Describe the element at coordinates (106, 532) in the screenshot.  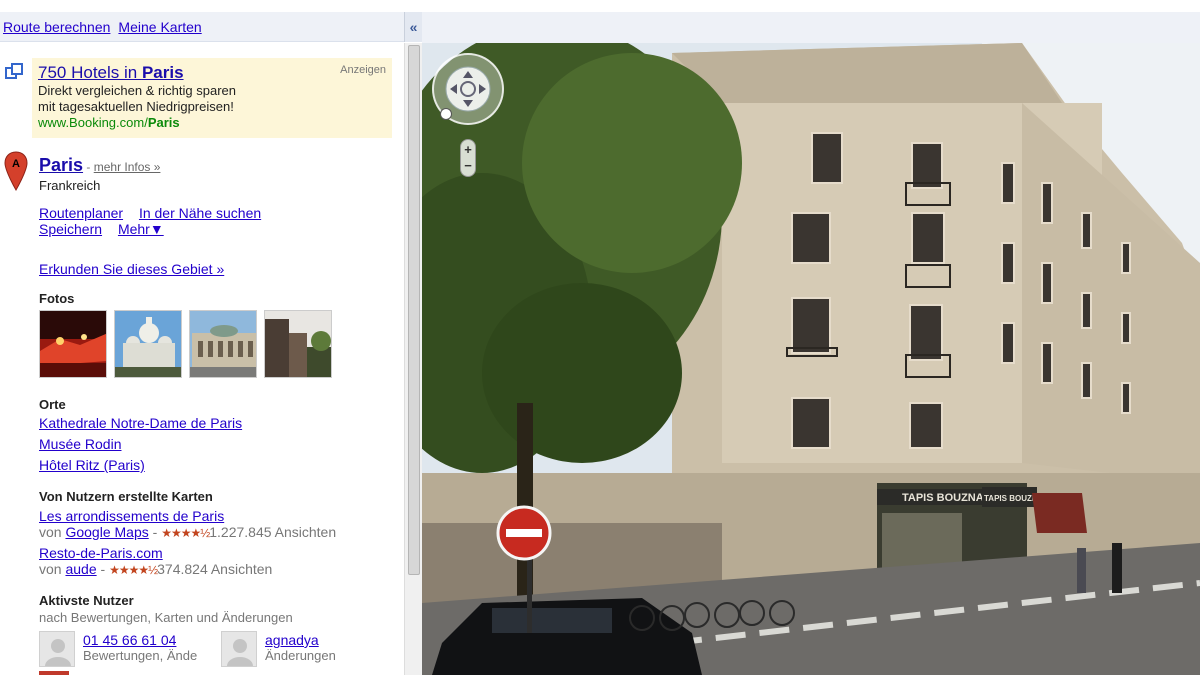
I see `map-author-link: Google Maps` at that location.